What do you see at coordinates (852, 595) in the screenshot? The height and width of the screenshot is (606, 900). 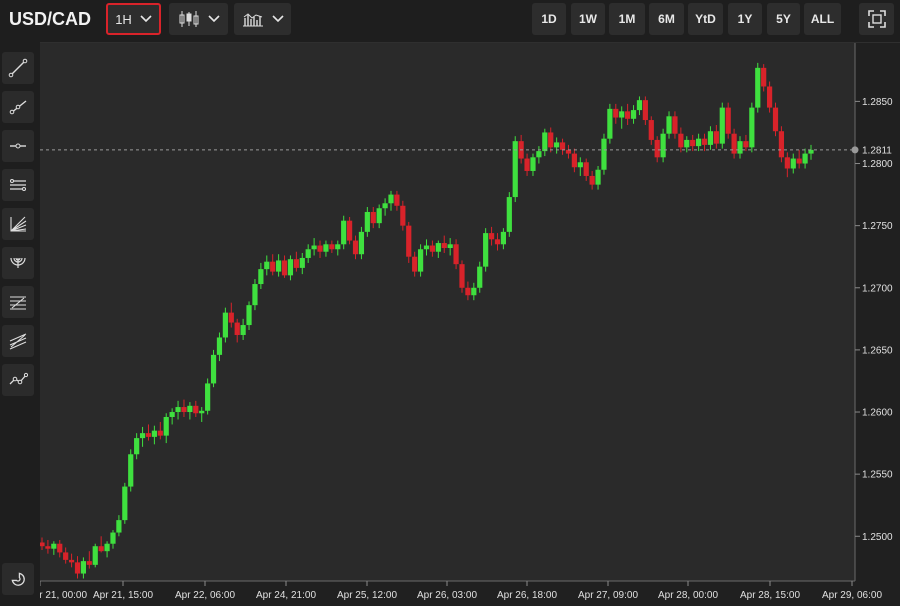 I see `x-tick-label: Apr 29, 06:00` at bounding box center [852, 595].